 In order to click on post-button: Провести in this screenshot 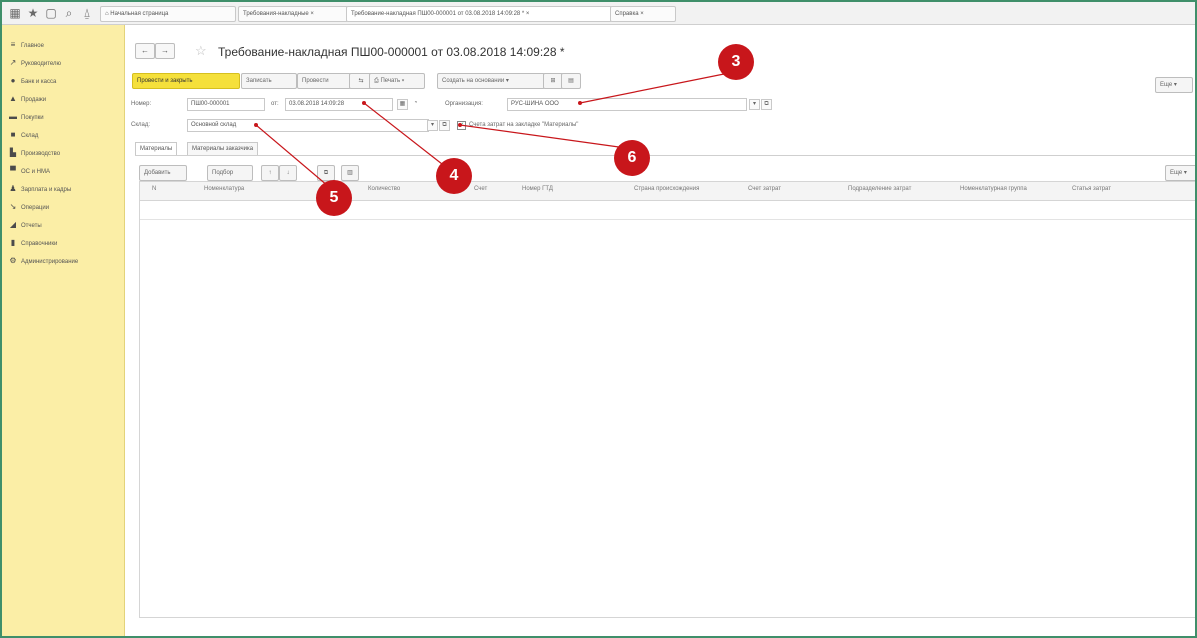, I will do `click(324, 81)`.